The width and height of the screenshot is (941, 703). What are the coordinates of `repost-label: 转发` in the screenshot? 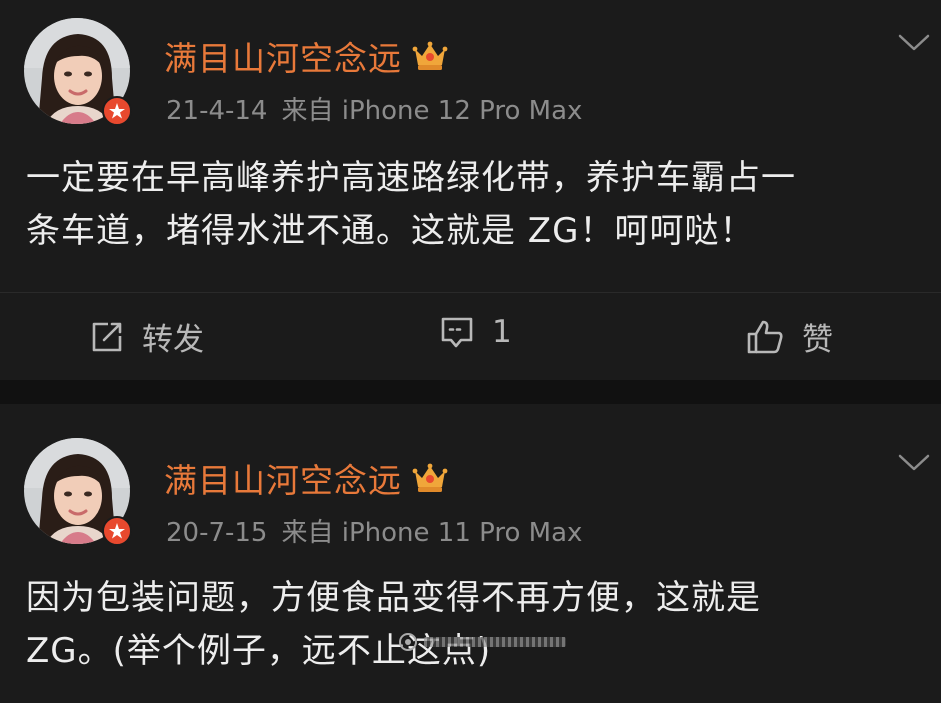 It's located at (173, 340).